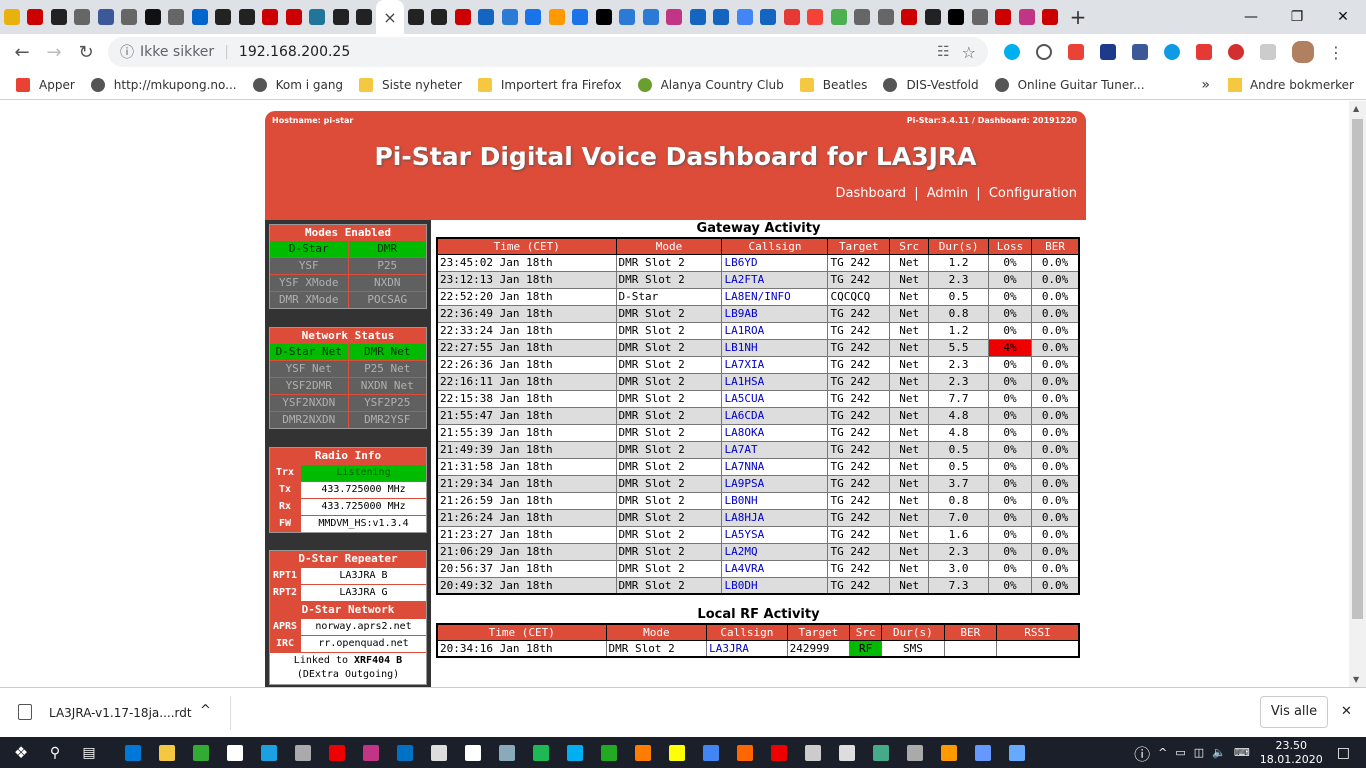 This screenshot has height=768, width=1366. What do you see at coordinates (1033, 193) in the screenshot?
I see `nav-configuration-link: Configuration` at bounding box center [1033, 193].